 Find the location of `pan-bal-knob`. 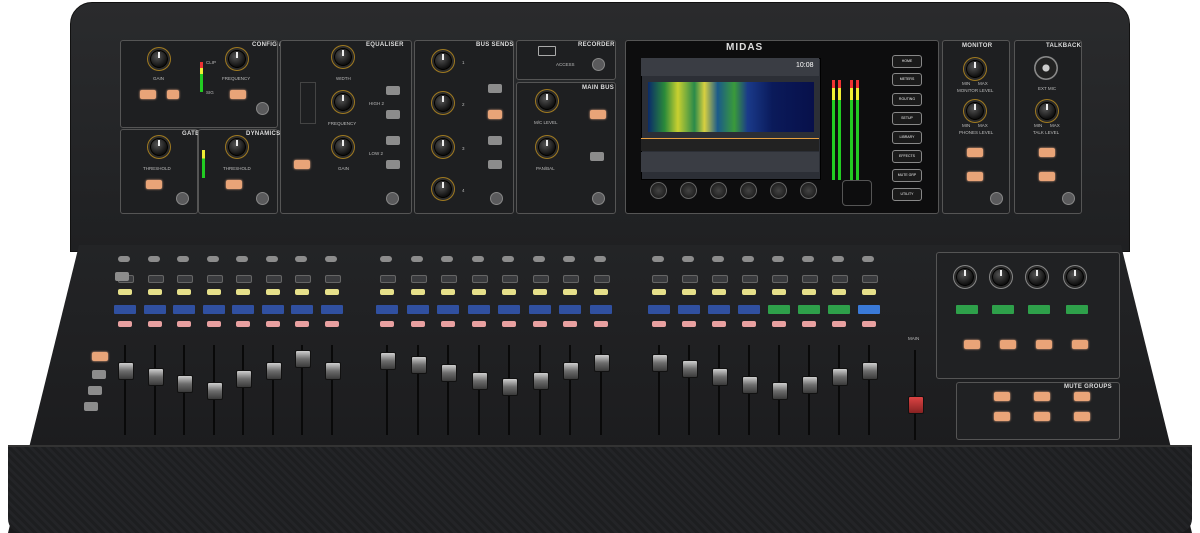

pan-bal-knob is located at coordinates (547, 147).